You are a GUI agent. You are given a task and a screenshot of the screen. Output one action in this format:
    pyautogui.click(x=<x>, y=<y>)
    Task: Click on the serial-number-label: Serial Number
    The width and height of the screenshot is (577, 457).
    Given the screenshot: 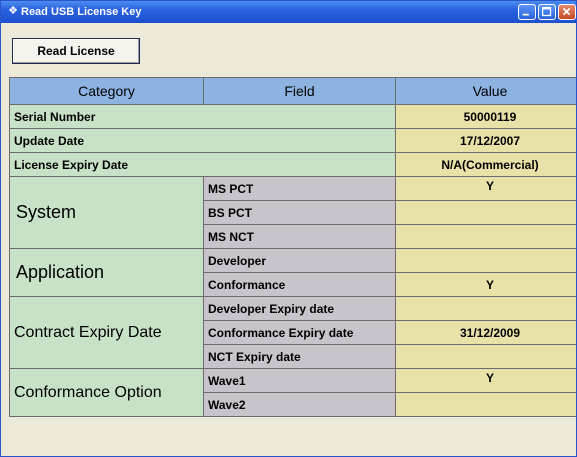 What is the action you would take?
    pyautogui.click(x=202, y=116)
    